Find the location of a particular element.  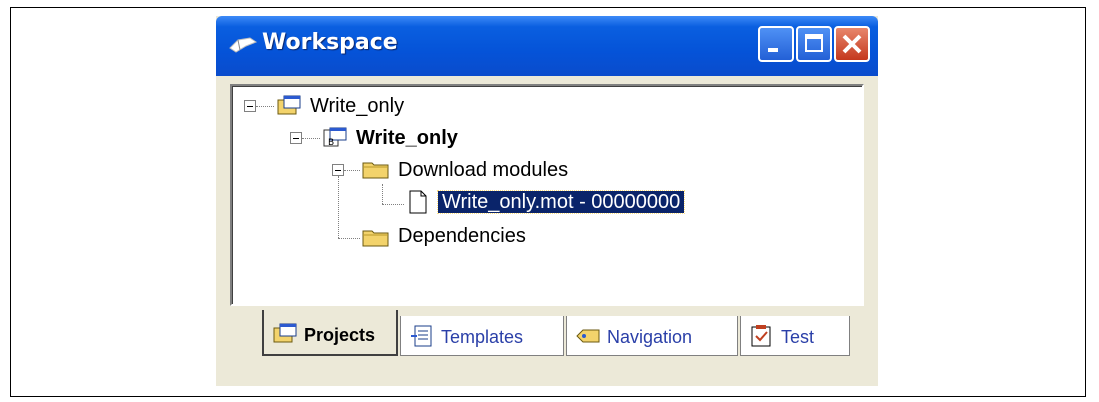

tree-item-download-modules: Download modules is located at coordinates (483, 170).